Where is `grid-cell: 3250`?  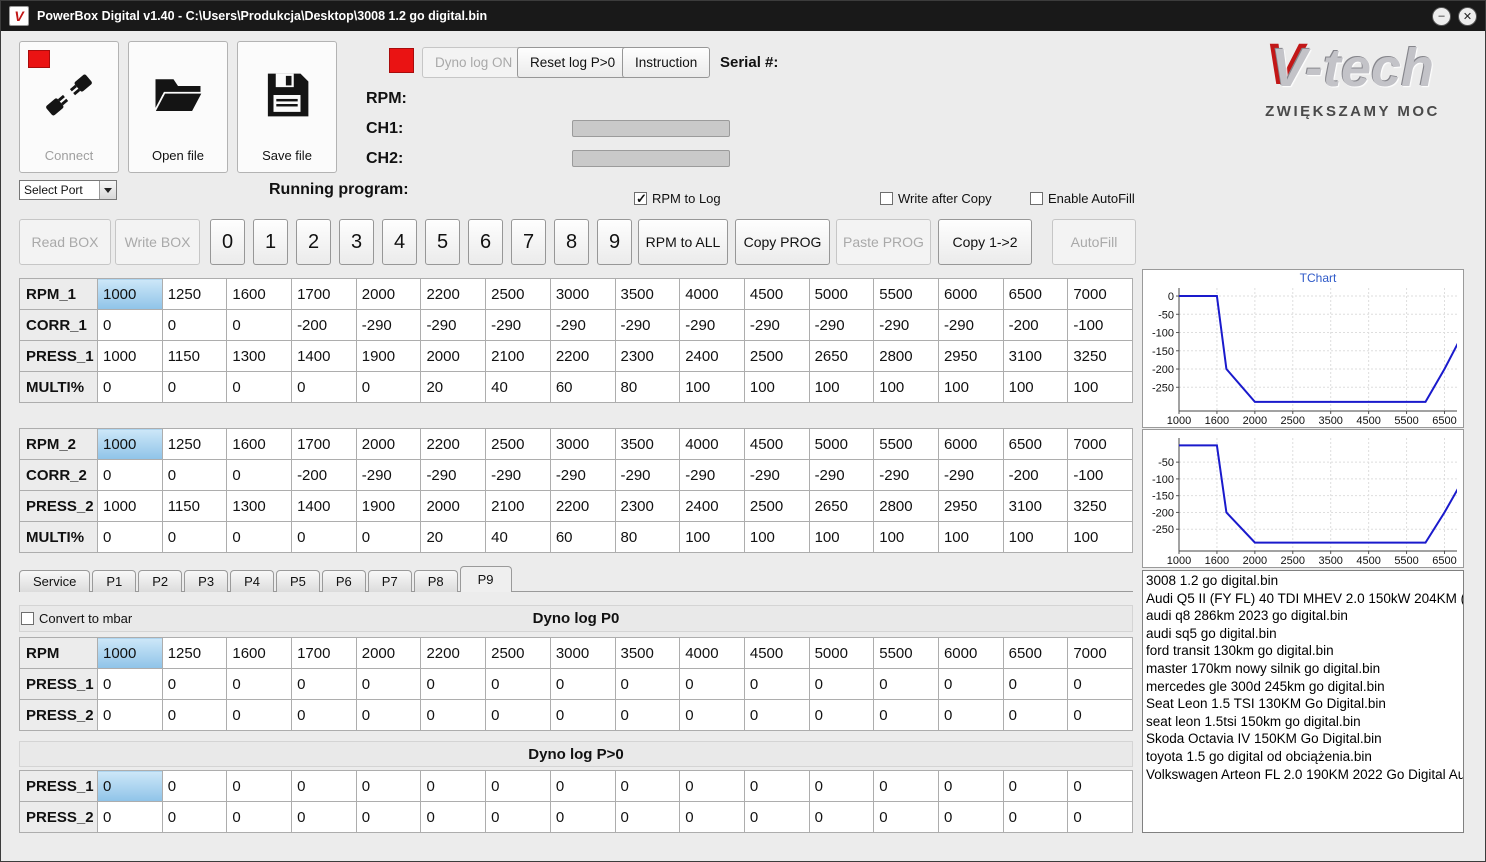
grid-cell: 3250 is located at coordinates (1100, 506).